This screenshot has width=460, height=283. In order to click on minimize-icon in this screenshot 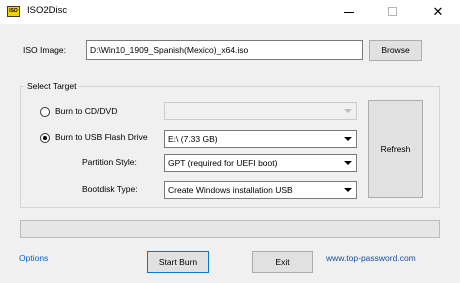, I will do `click(349, 12)`.